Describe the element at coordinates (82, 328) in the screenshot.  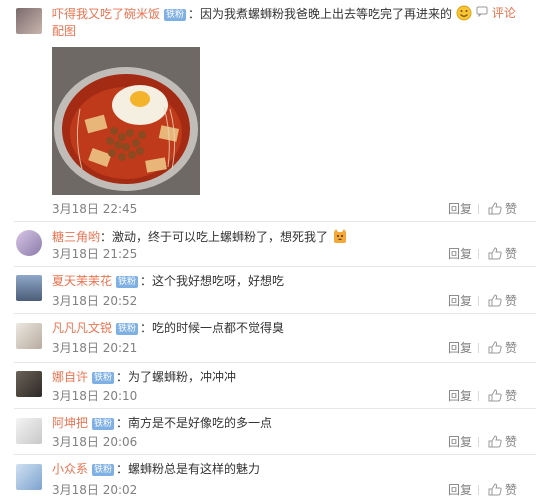
I see `username-link: 凡凡凡文锐` at that location.